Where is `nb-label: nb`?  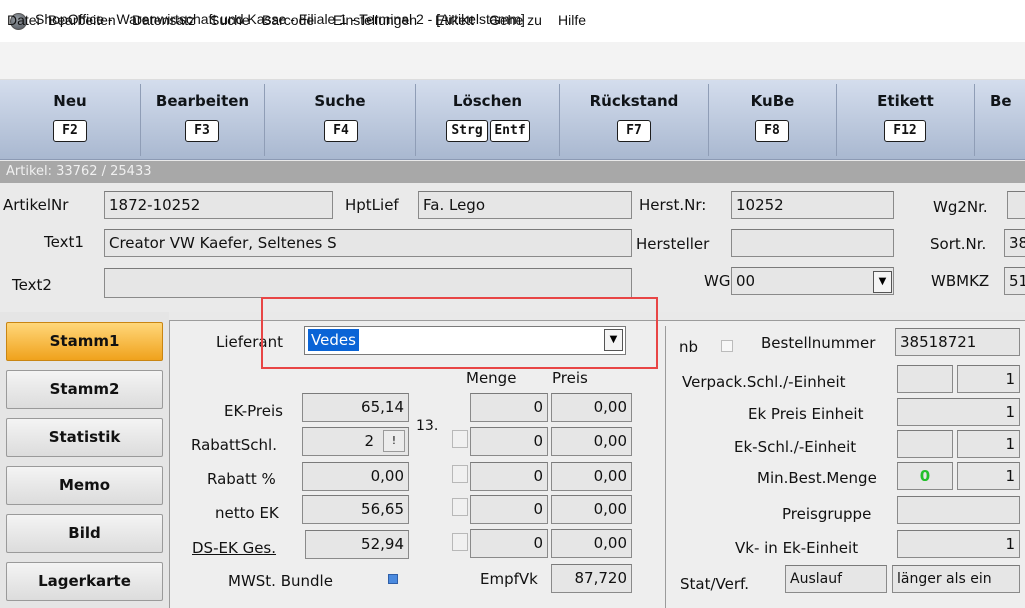
nb-label: nb is located at coordinates (689, 347).